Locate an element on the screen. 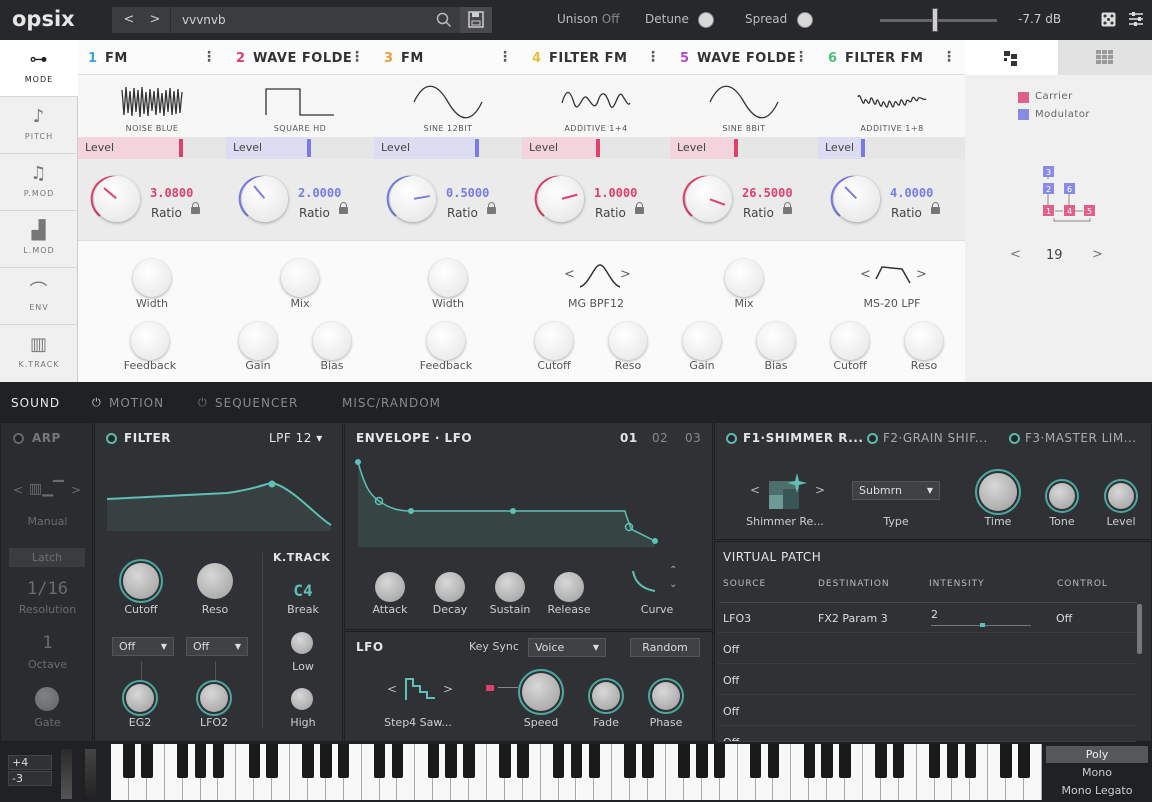 This screenshot has height=802, width=1152. mode-tab-lmod: ▟ L.MOD is located at coordinates (39, 239).